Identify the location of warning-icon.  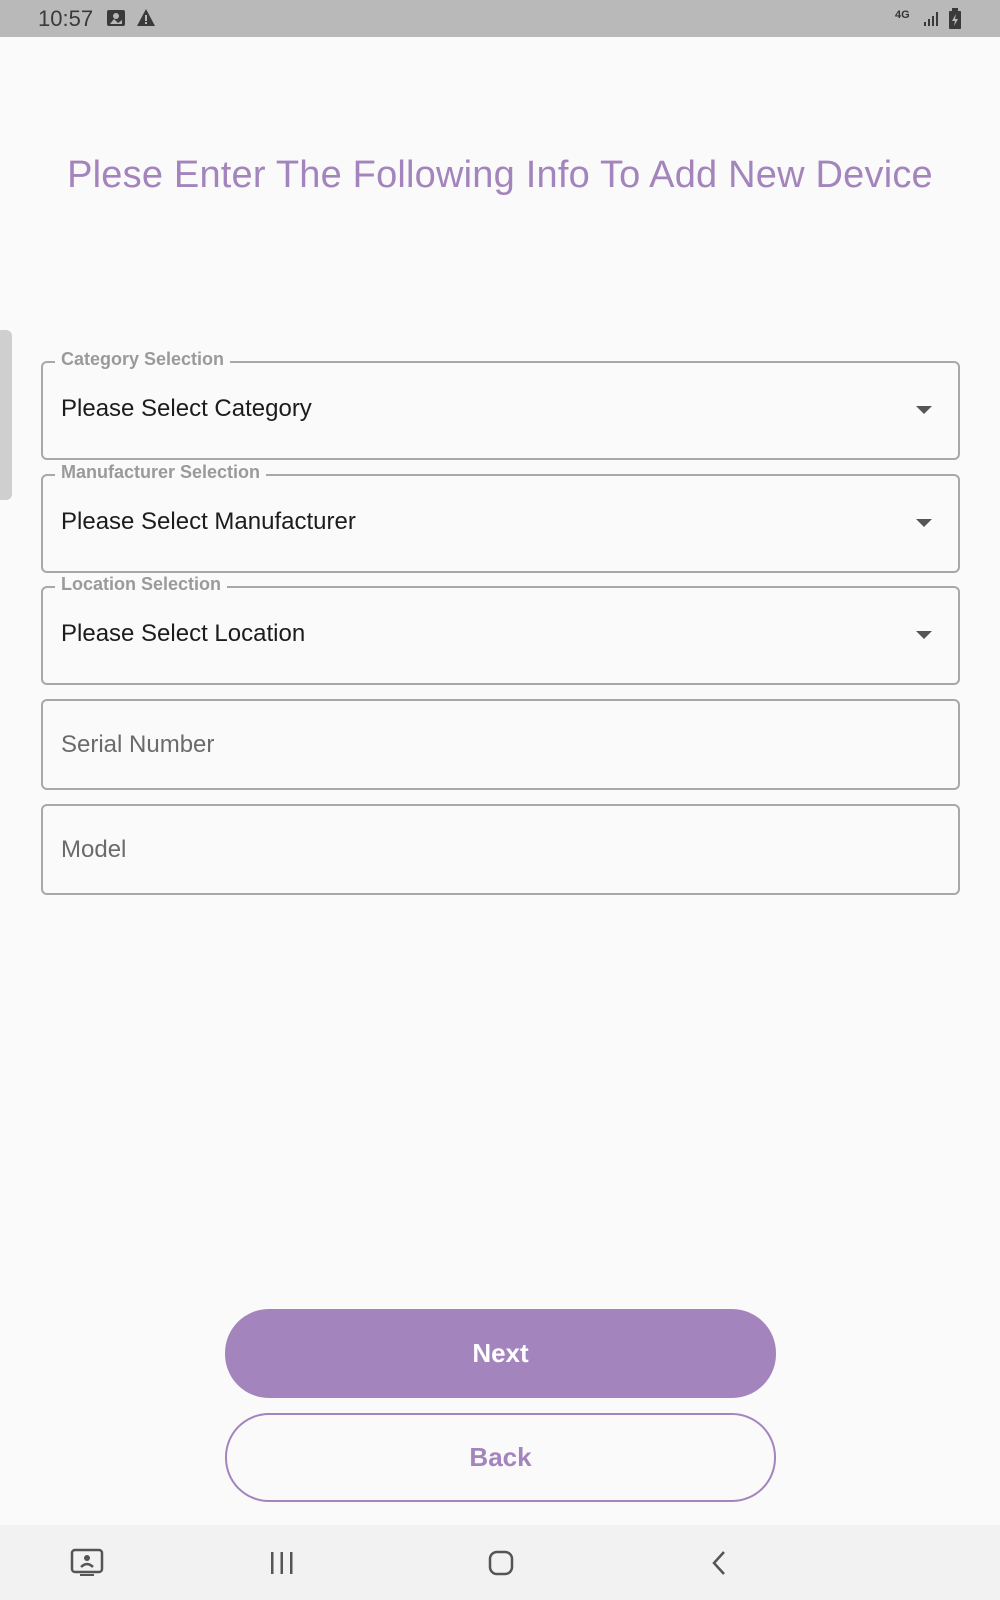
(146, 20).